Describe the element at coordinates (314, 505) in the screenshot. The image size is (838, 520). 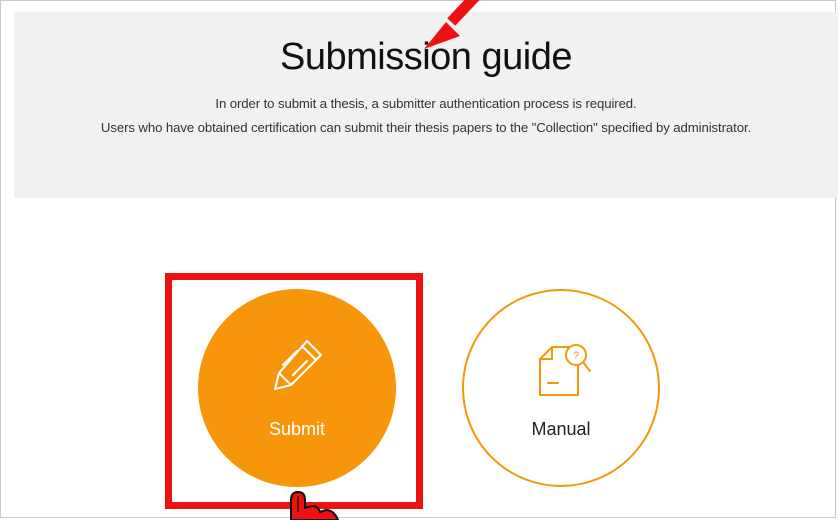
I see `hand-pointer-icon` at that location.